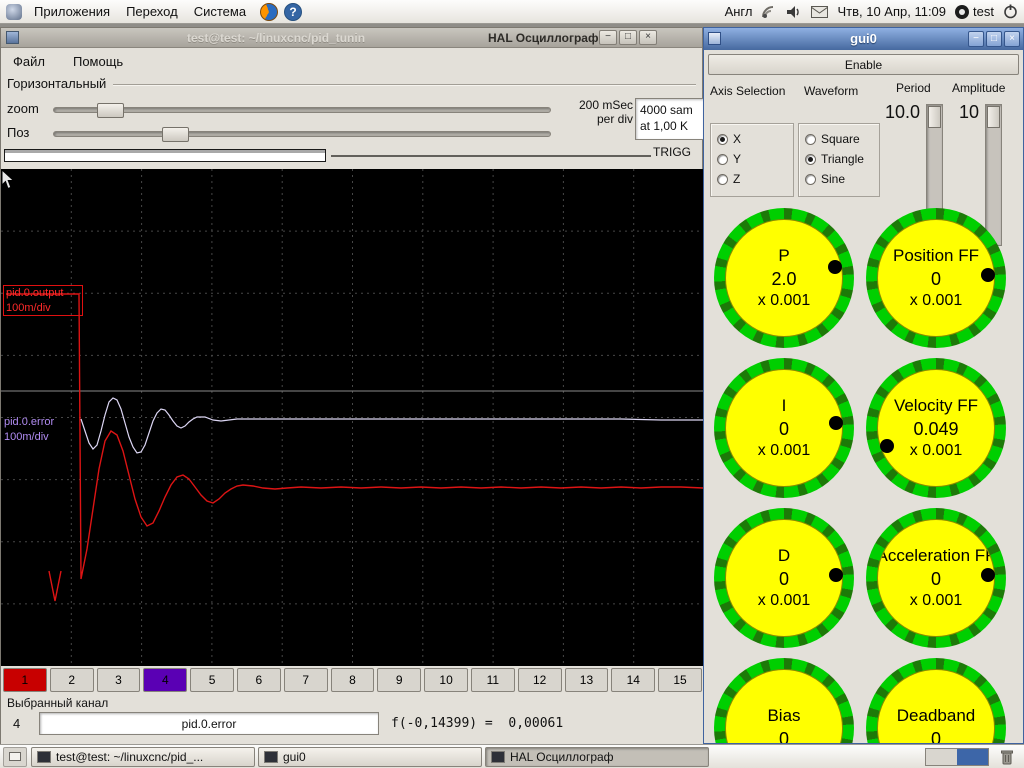 The width and height of the screenshot is (1024, 768). What do you see at coordinates (55, 586) in the screenshot?
I see `trace-pid-0-output-artifact` at bounding box center [55, 586].